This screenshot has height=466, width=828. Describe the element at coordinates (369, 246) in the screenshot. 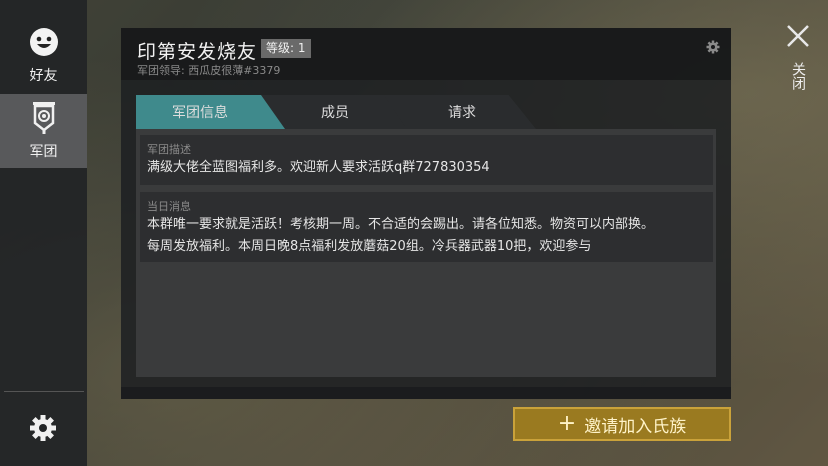

I see `daily-message-line: 每周发放福利。本周日晚8点福利发放蘑菇20组。冷兵器武器10把，欢迎参与` at that location.